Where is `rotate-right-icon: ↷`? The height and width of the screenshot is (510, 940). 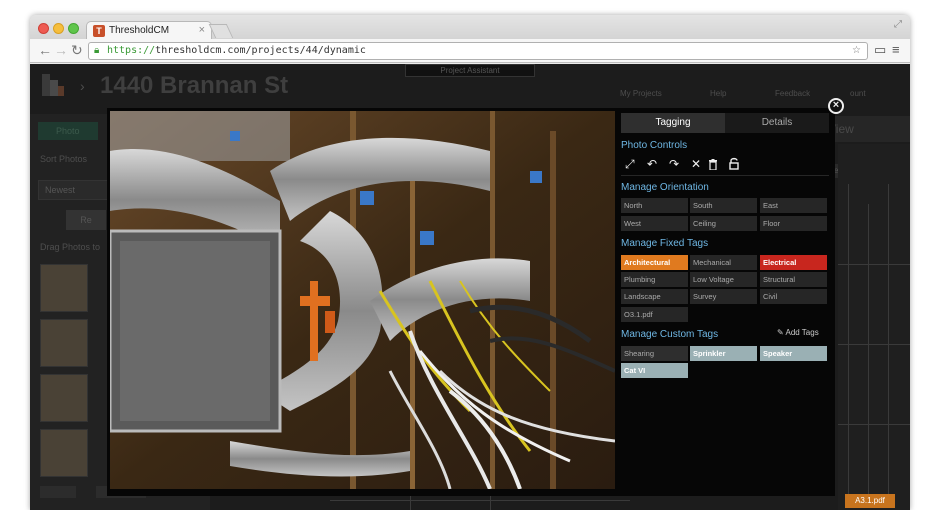 rotate-right-icon: ↷ is located at coordinates (674, 164).